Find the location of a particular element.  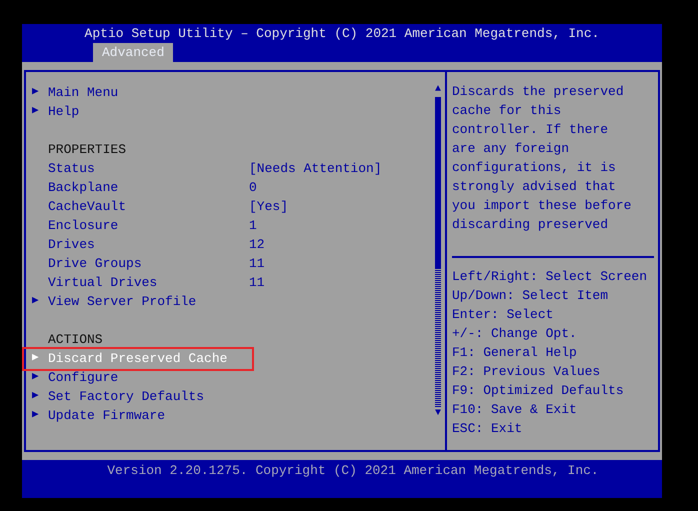

key-help-line: Enter: Select is located at coordinates (503, 315).